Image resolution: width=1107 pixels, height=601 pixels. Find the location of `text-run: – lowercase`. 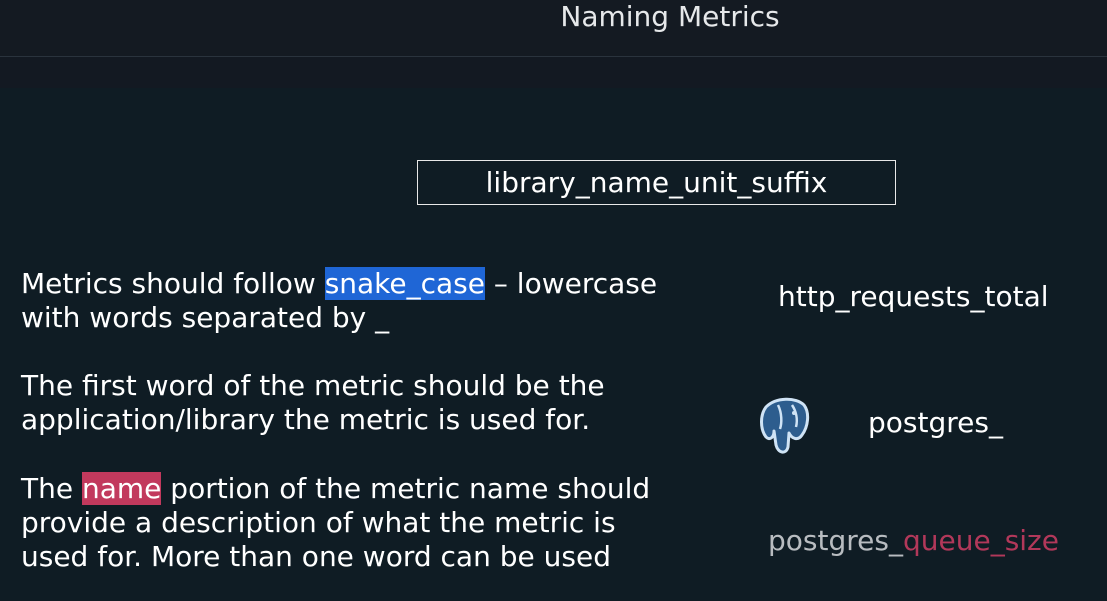

text-run: – lowercase is located at coordinates (571, 283).